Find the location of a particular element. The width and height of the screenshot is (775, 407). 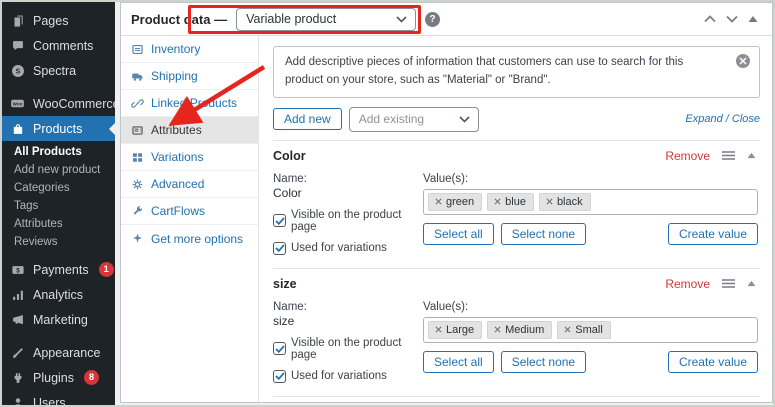

sidebar-item-label: Analytics is located at coordinates (58, 294).